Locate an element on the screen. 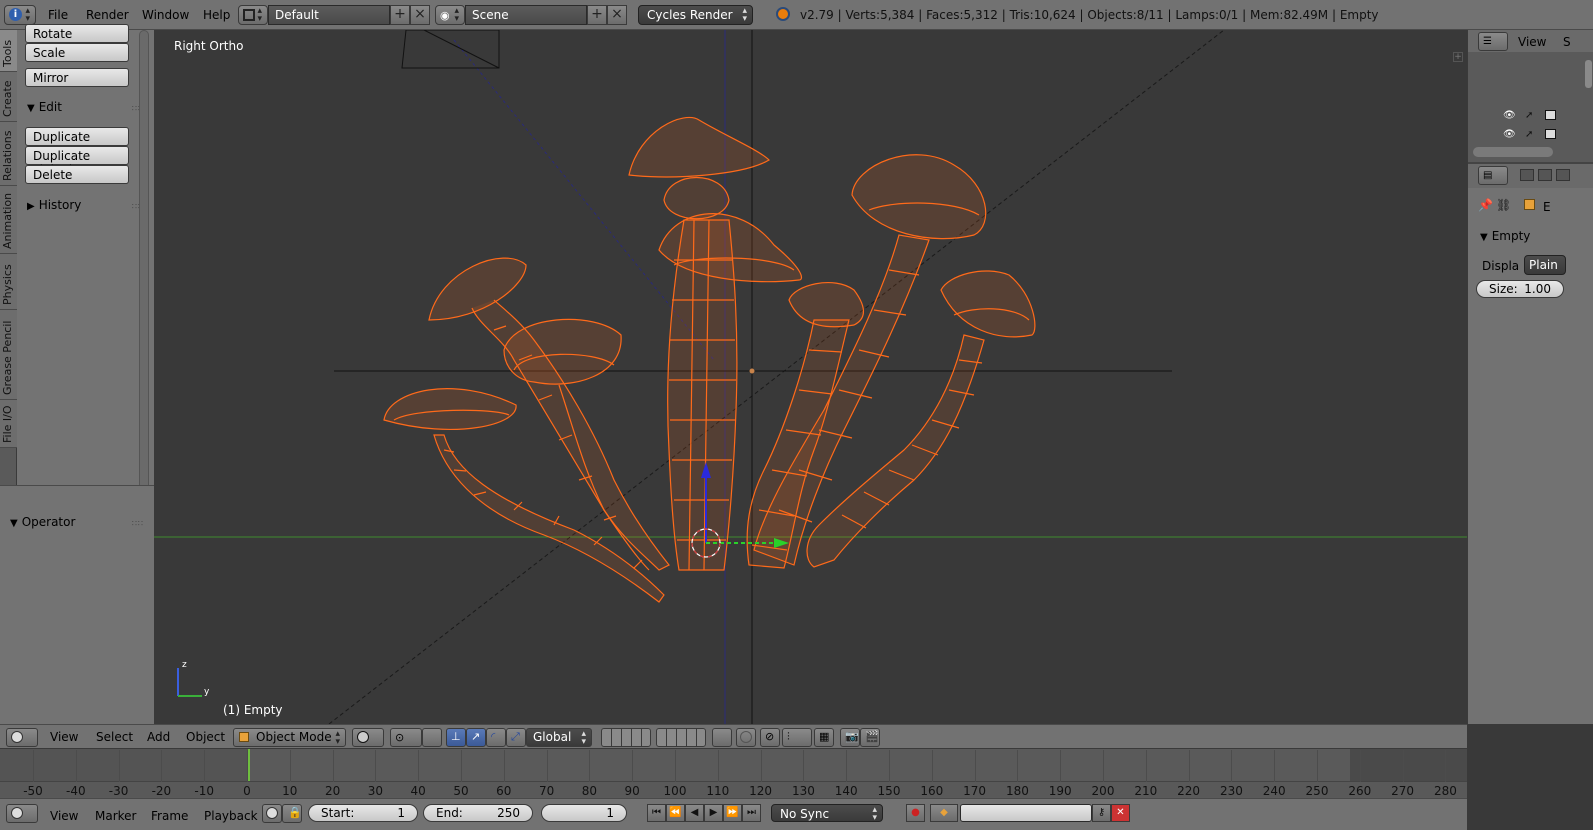 Image resolution: width=1593 pixels, height=830 pixels. tab-create: Create is located at coordinates (8, 97).